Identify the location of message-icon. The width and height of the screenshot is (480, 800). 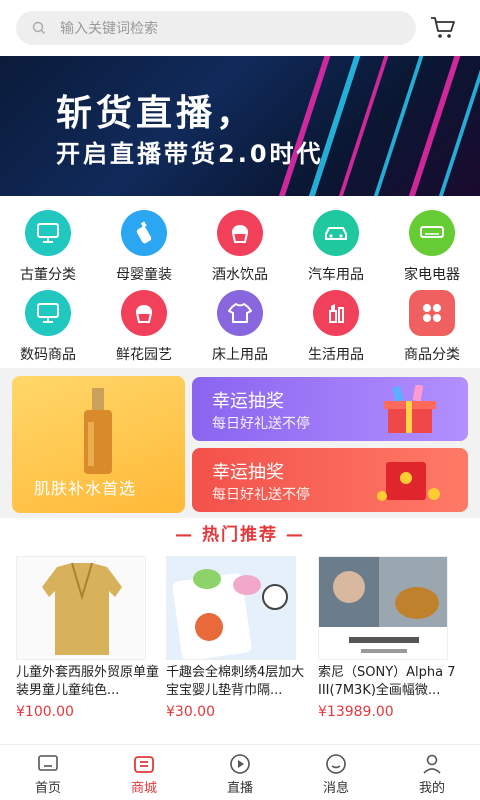
(336, 764).